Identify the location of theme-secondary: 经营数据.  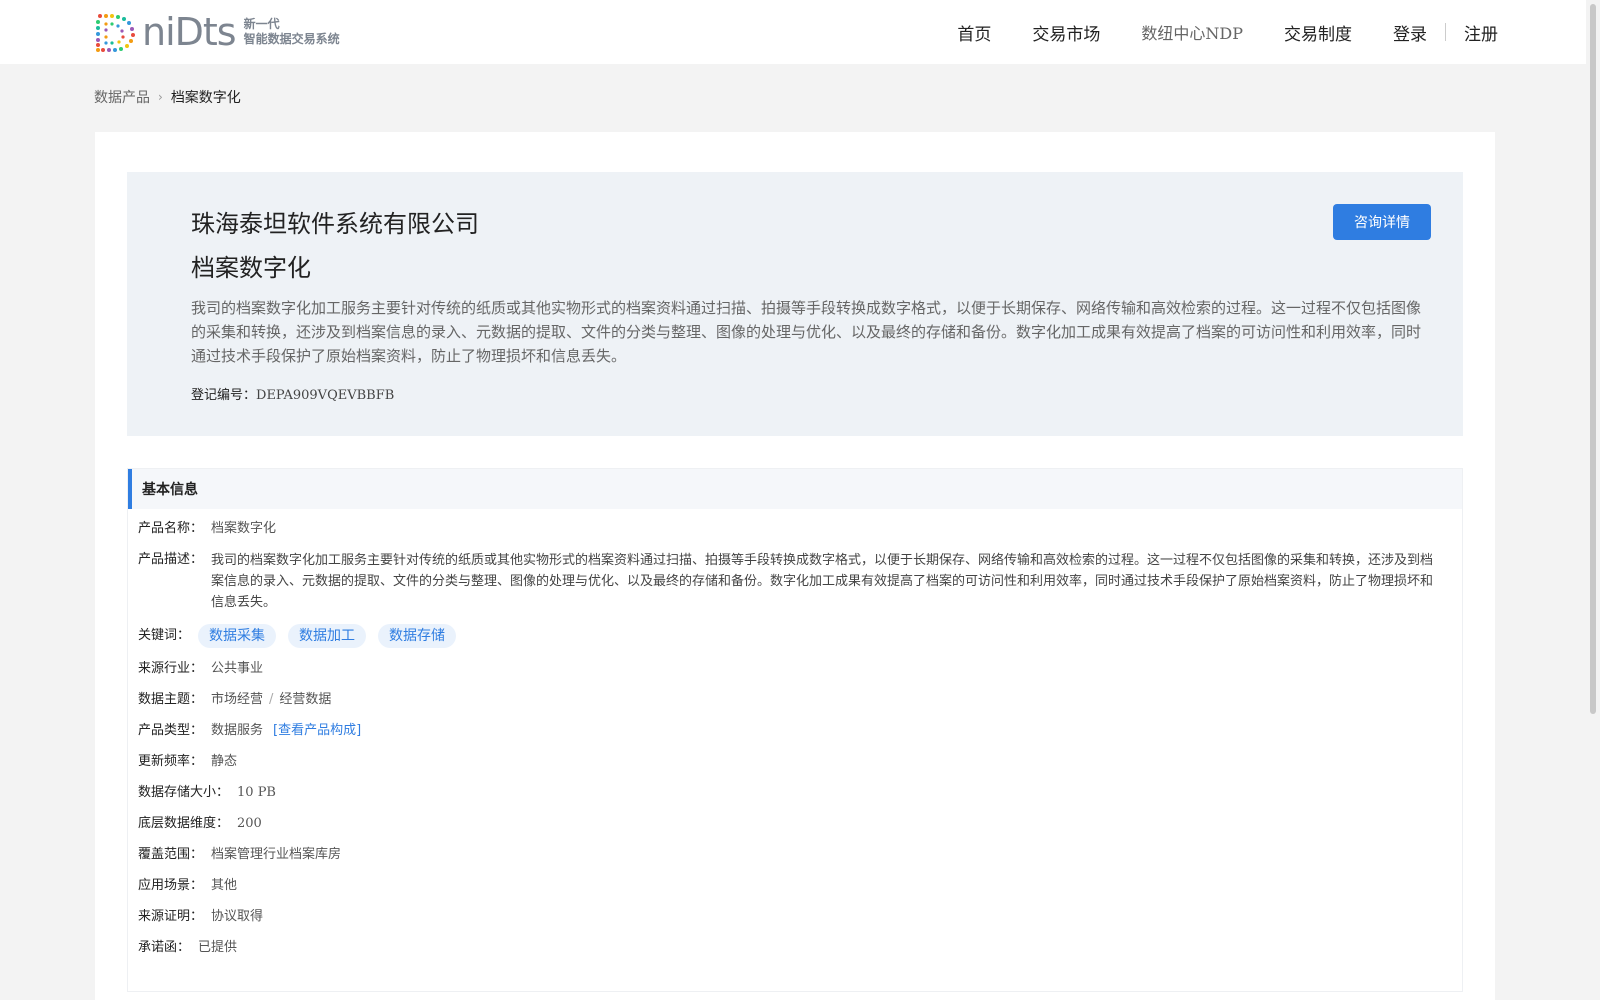
(305, 699).